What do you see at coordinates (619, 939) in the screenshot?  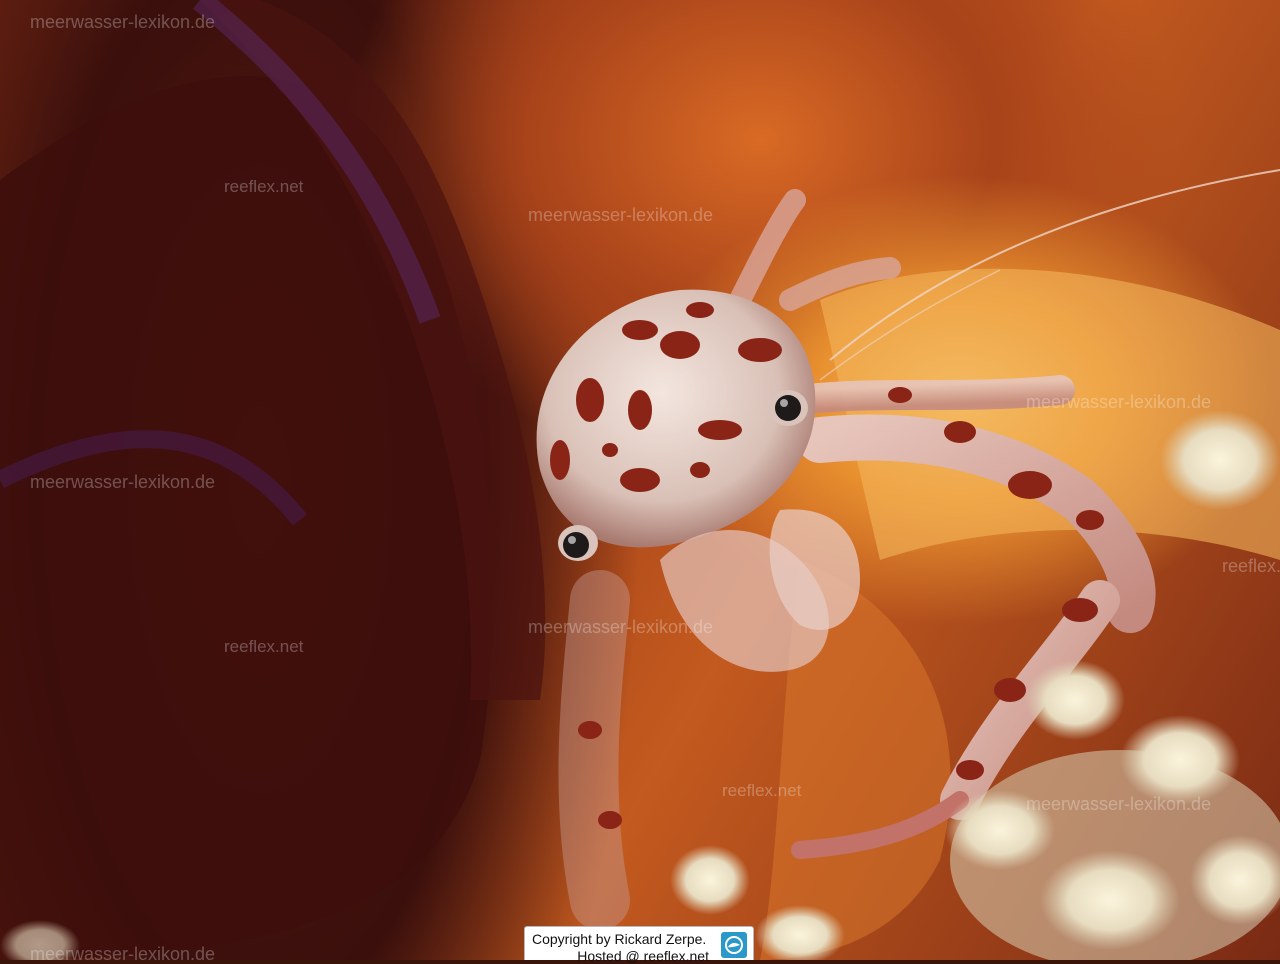 I see `copyright-text: Copyright by Rickard Zerpe.` at bounding box center [619, 939].